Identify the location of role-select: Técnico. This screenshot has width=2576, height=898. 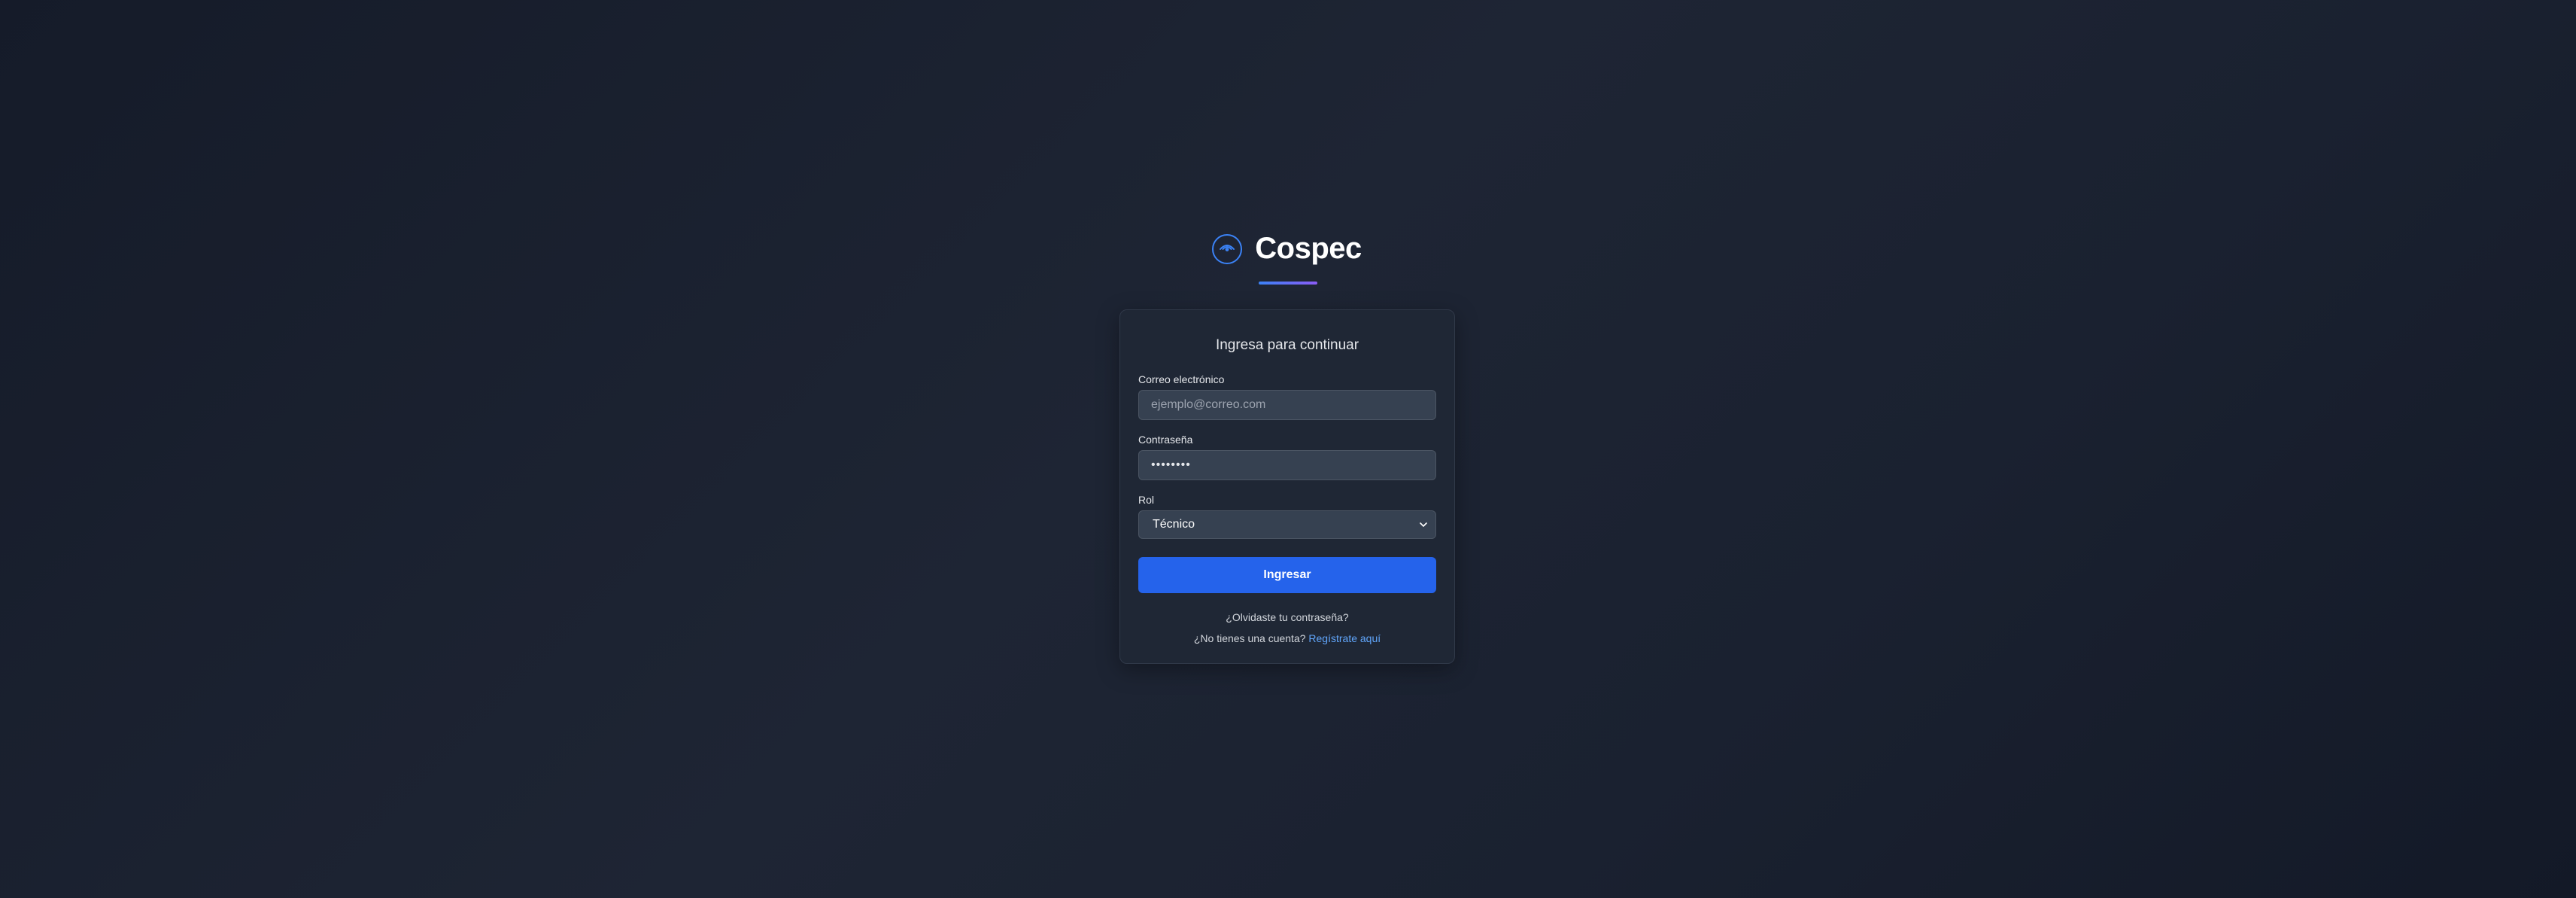
(1287, 524).